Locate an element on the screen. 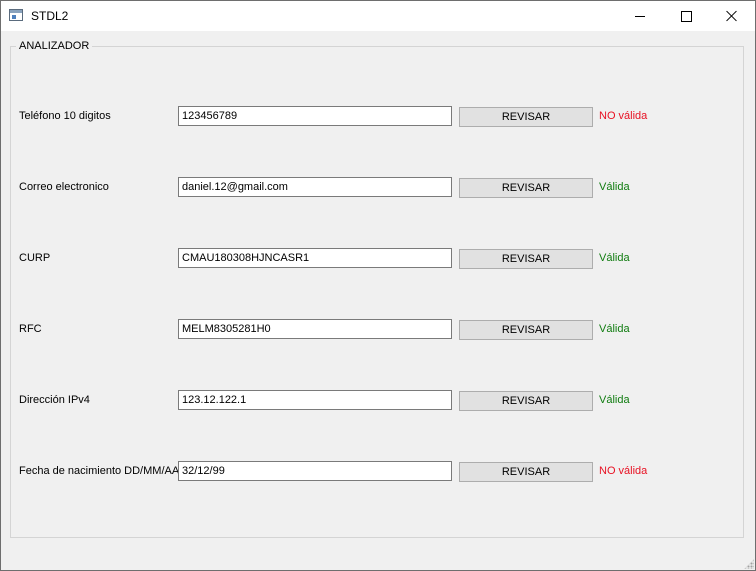 The height and width of the screenshot is (571, 756). minimize-button is located at coordinates (640, 16).